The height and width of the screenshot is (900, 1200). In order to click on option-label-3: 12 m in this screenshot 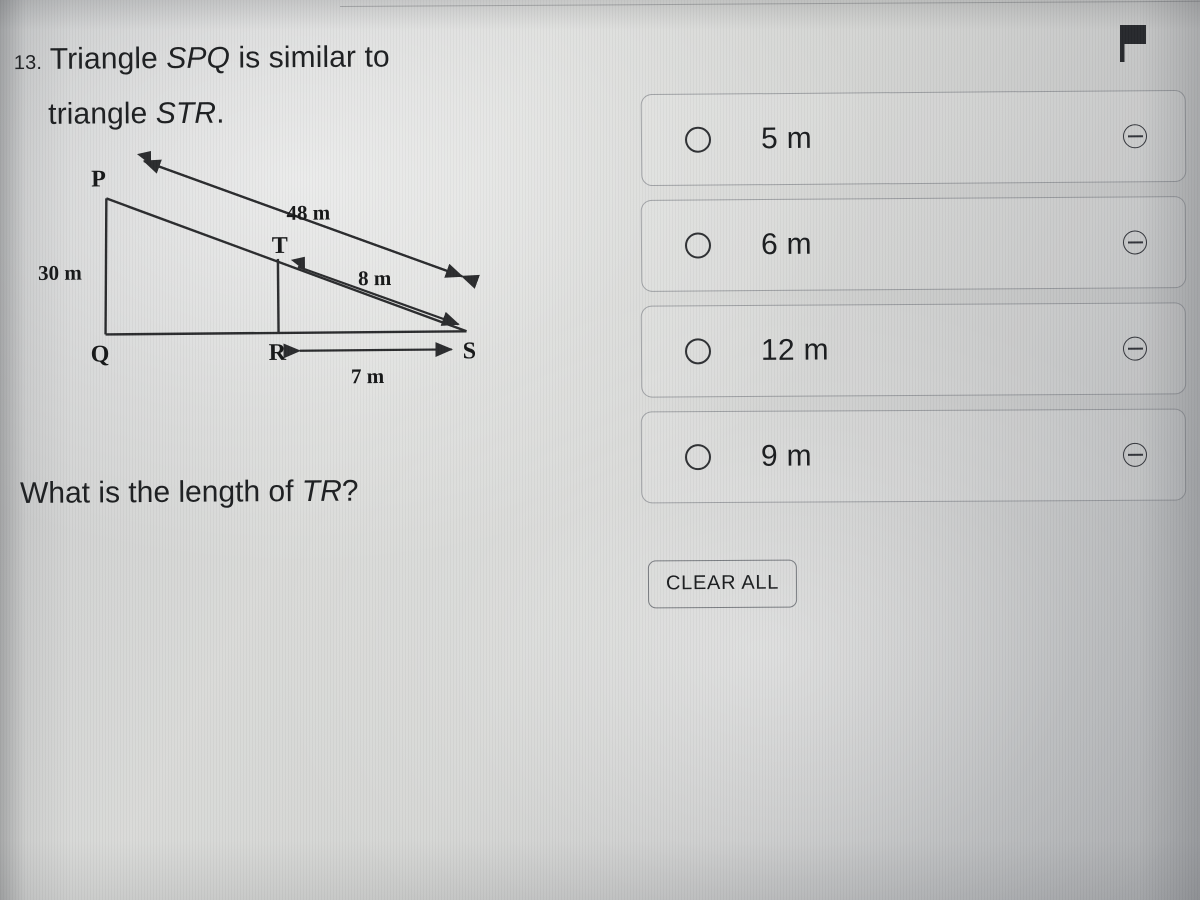, I will do `click(795, 350)`.